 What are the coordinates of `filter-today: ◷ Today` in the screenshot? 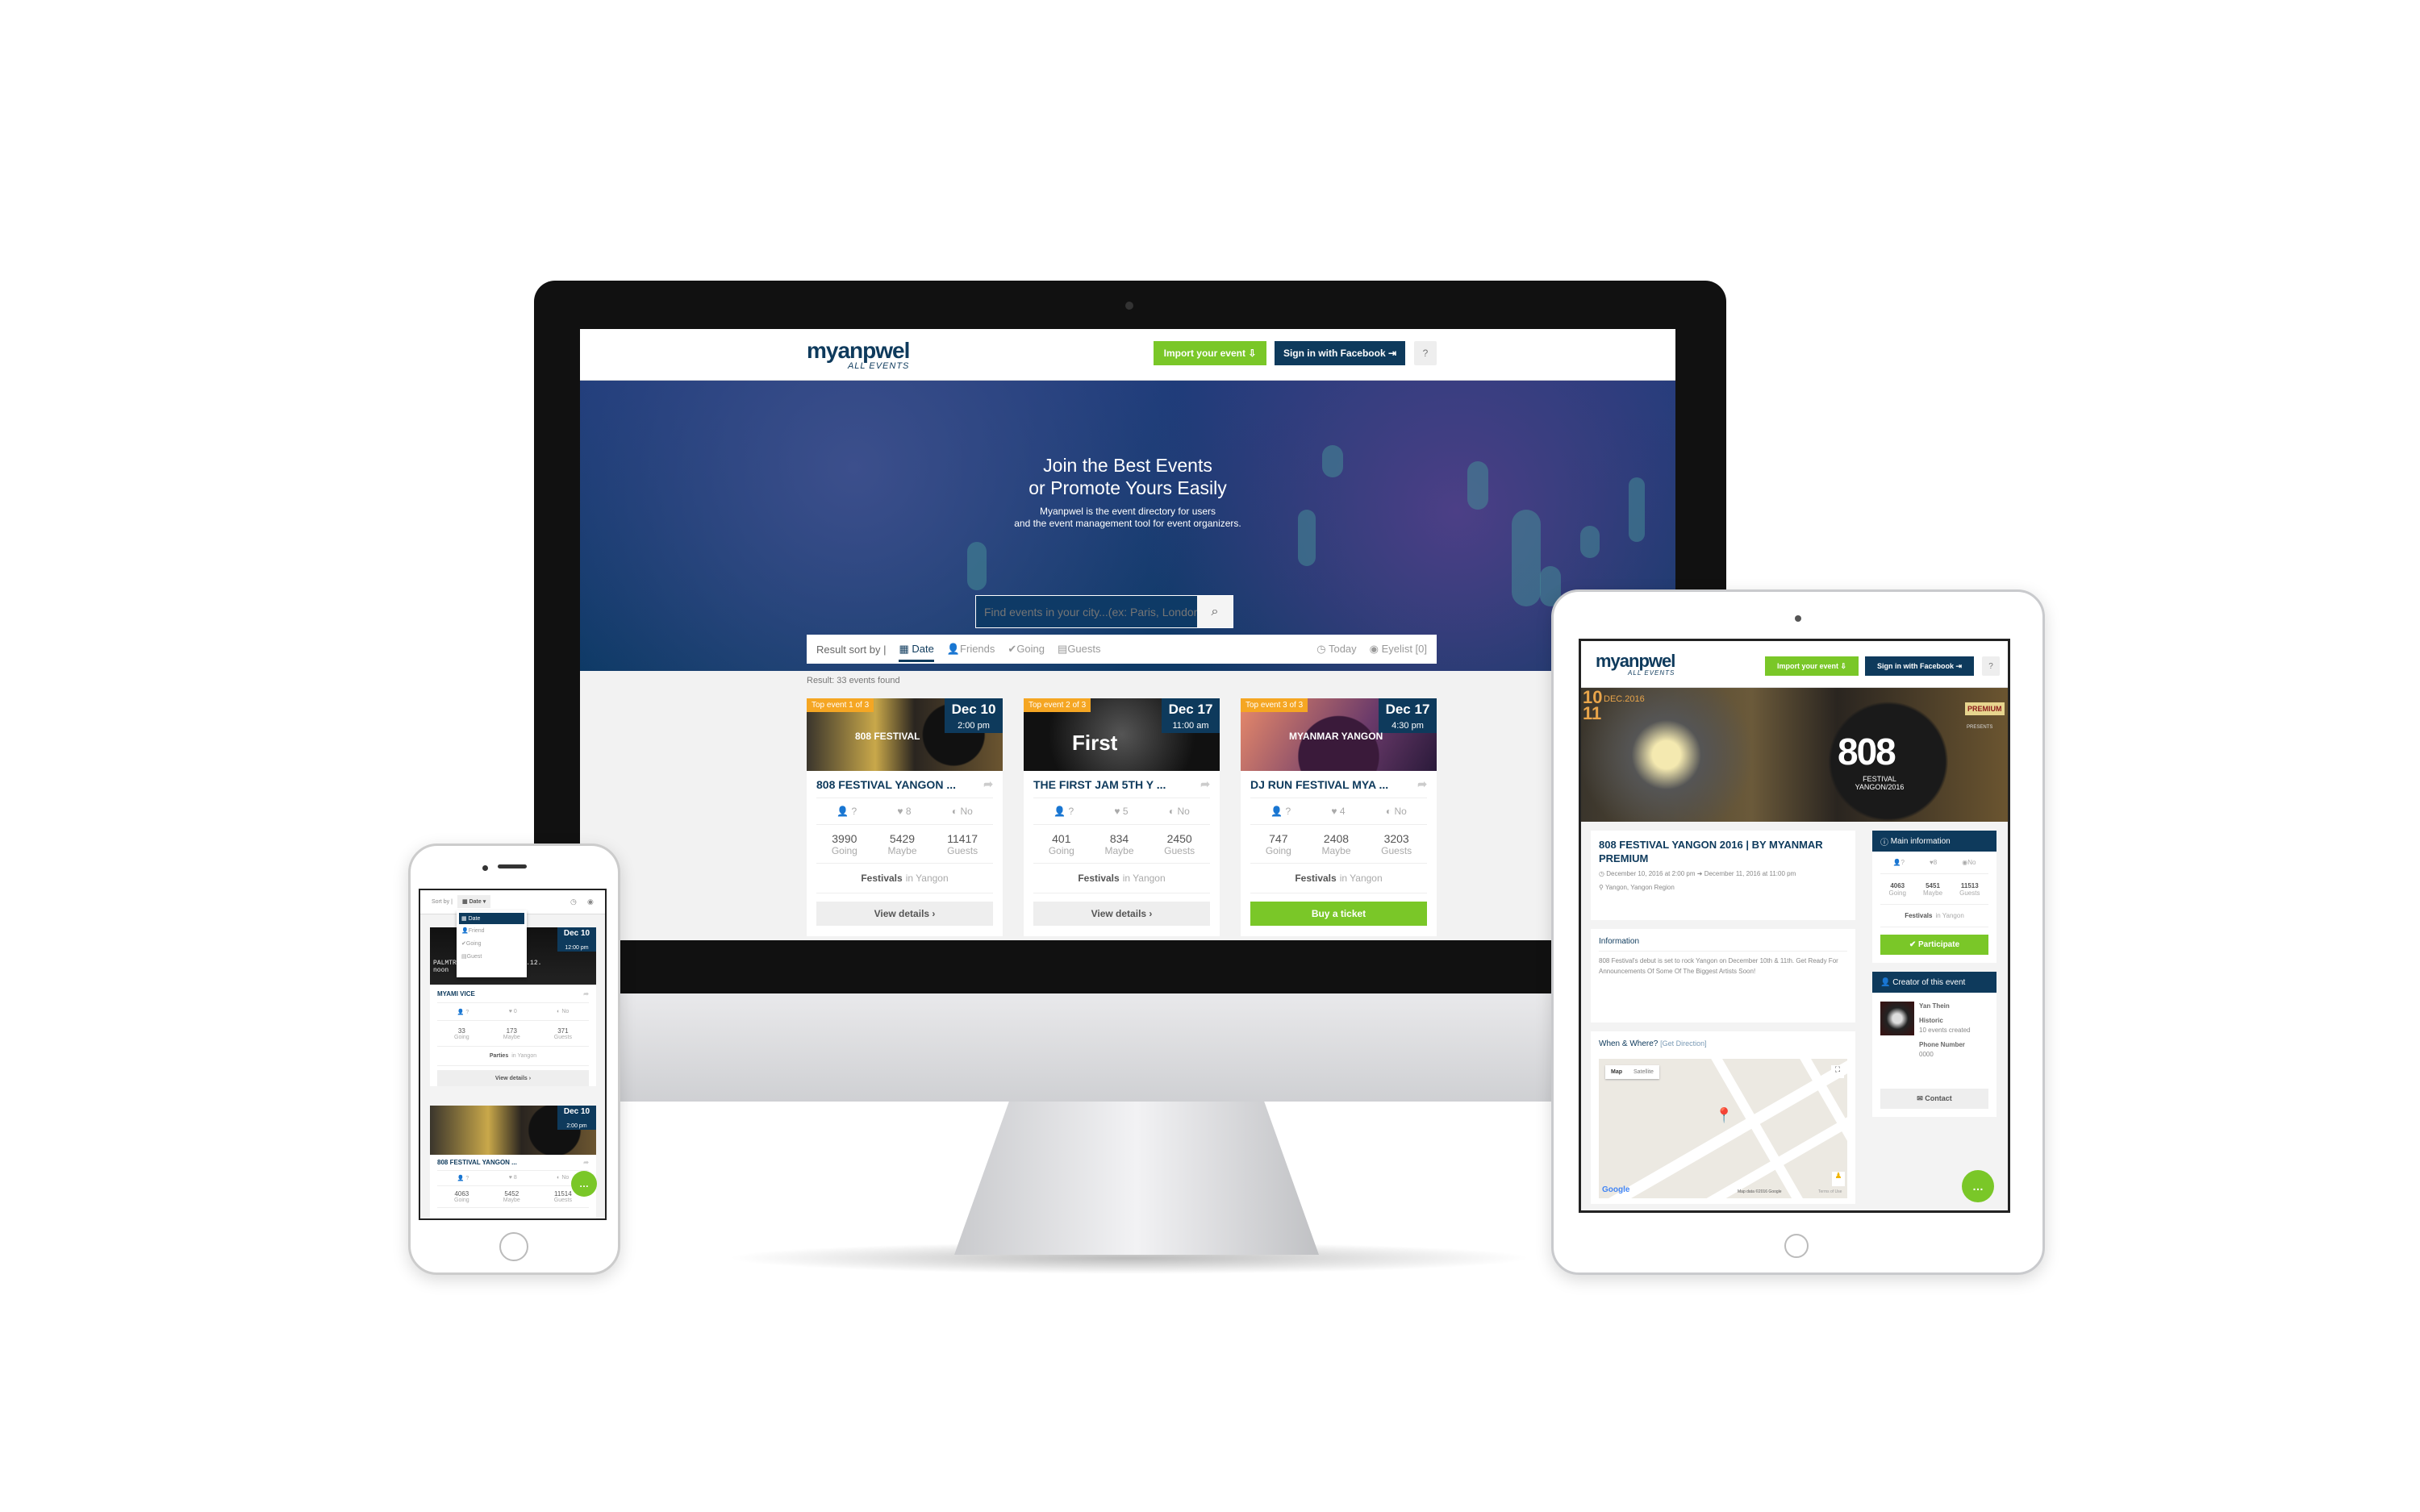 It's located at (1336, 649).